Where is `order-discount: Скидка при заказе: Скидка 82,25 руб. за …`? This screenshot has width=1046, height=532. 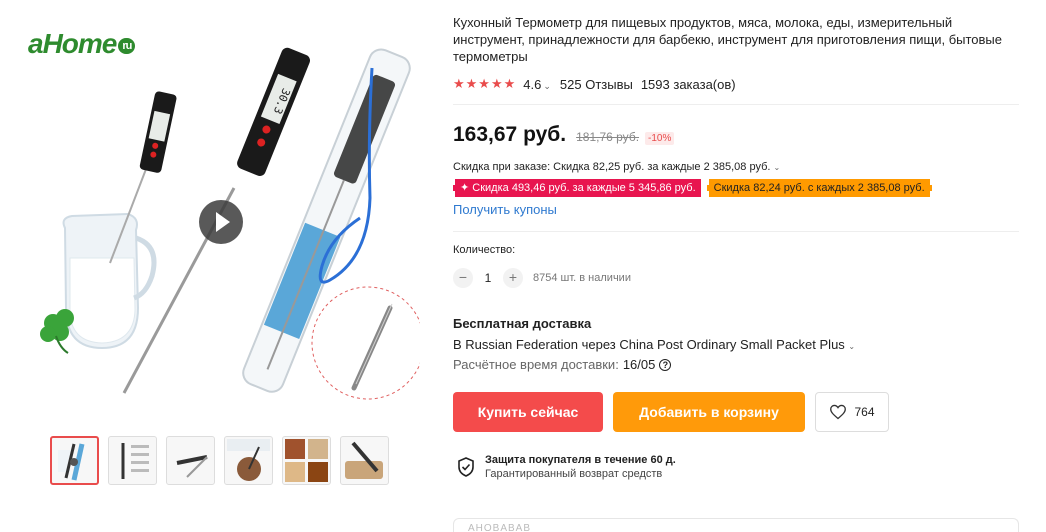 order-discount: Скидка при заказе: Скидка 82,25 руб. за … is located at coordinates (738, 167).